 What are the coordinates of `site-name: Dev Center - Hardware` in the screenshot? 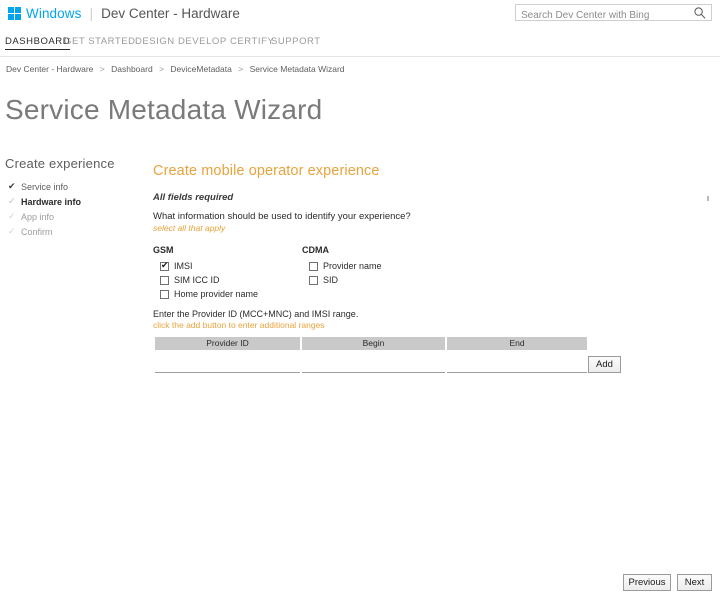 It's located at (170, 13).